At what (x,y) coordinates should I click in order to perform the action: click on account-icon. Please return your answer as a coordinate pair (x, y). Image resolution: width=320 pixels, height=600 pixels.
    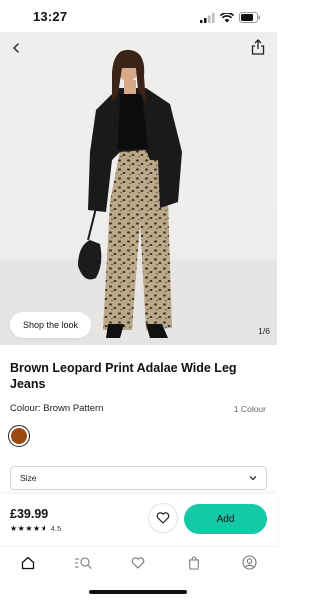
    Looking at the image, I should click on (249, 562).